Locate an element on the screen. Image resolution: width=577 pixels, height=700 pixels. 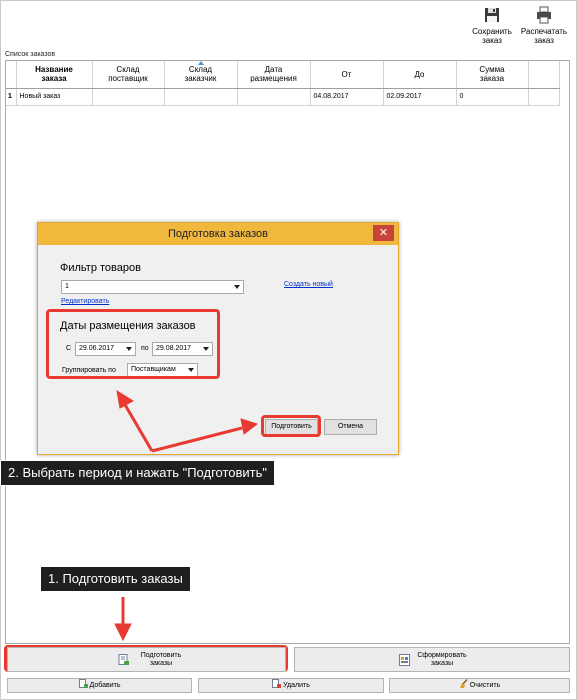
arrow-to-prepare is located at coordinates (197, 439).